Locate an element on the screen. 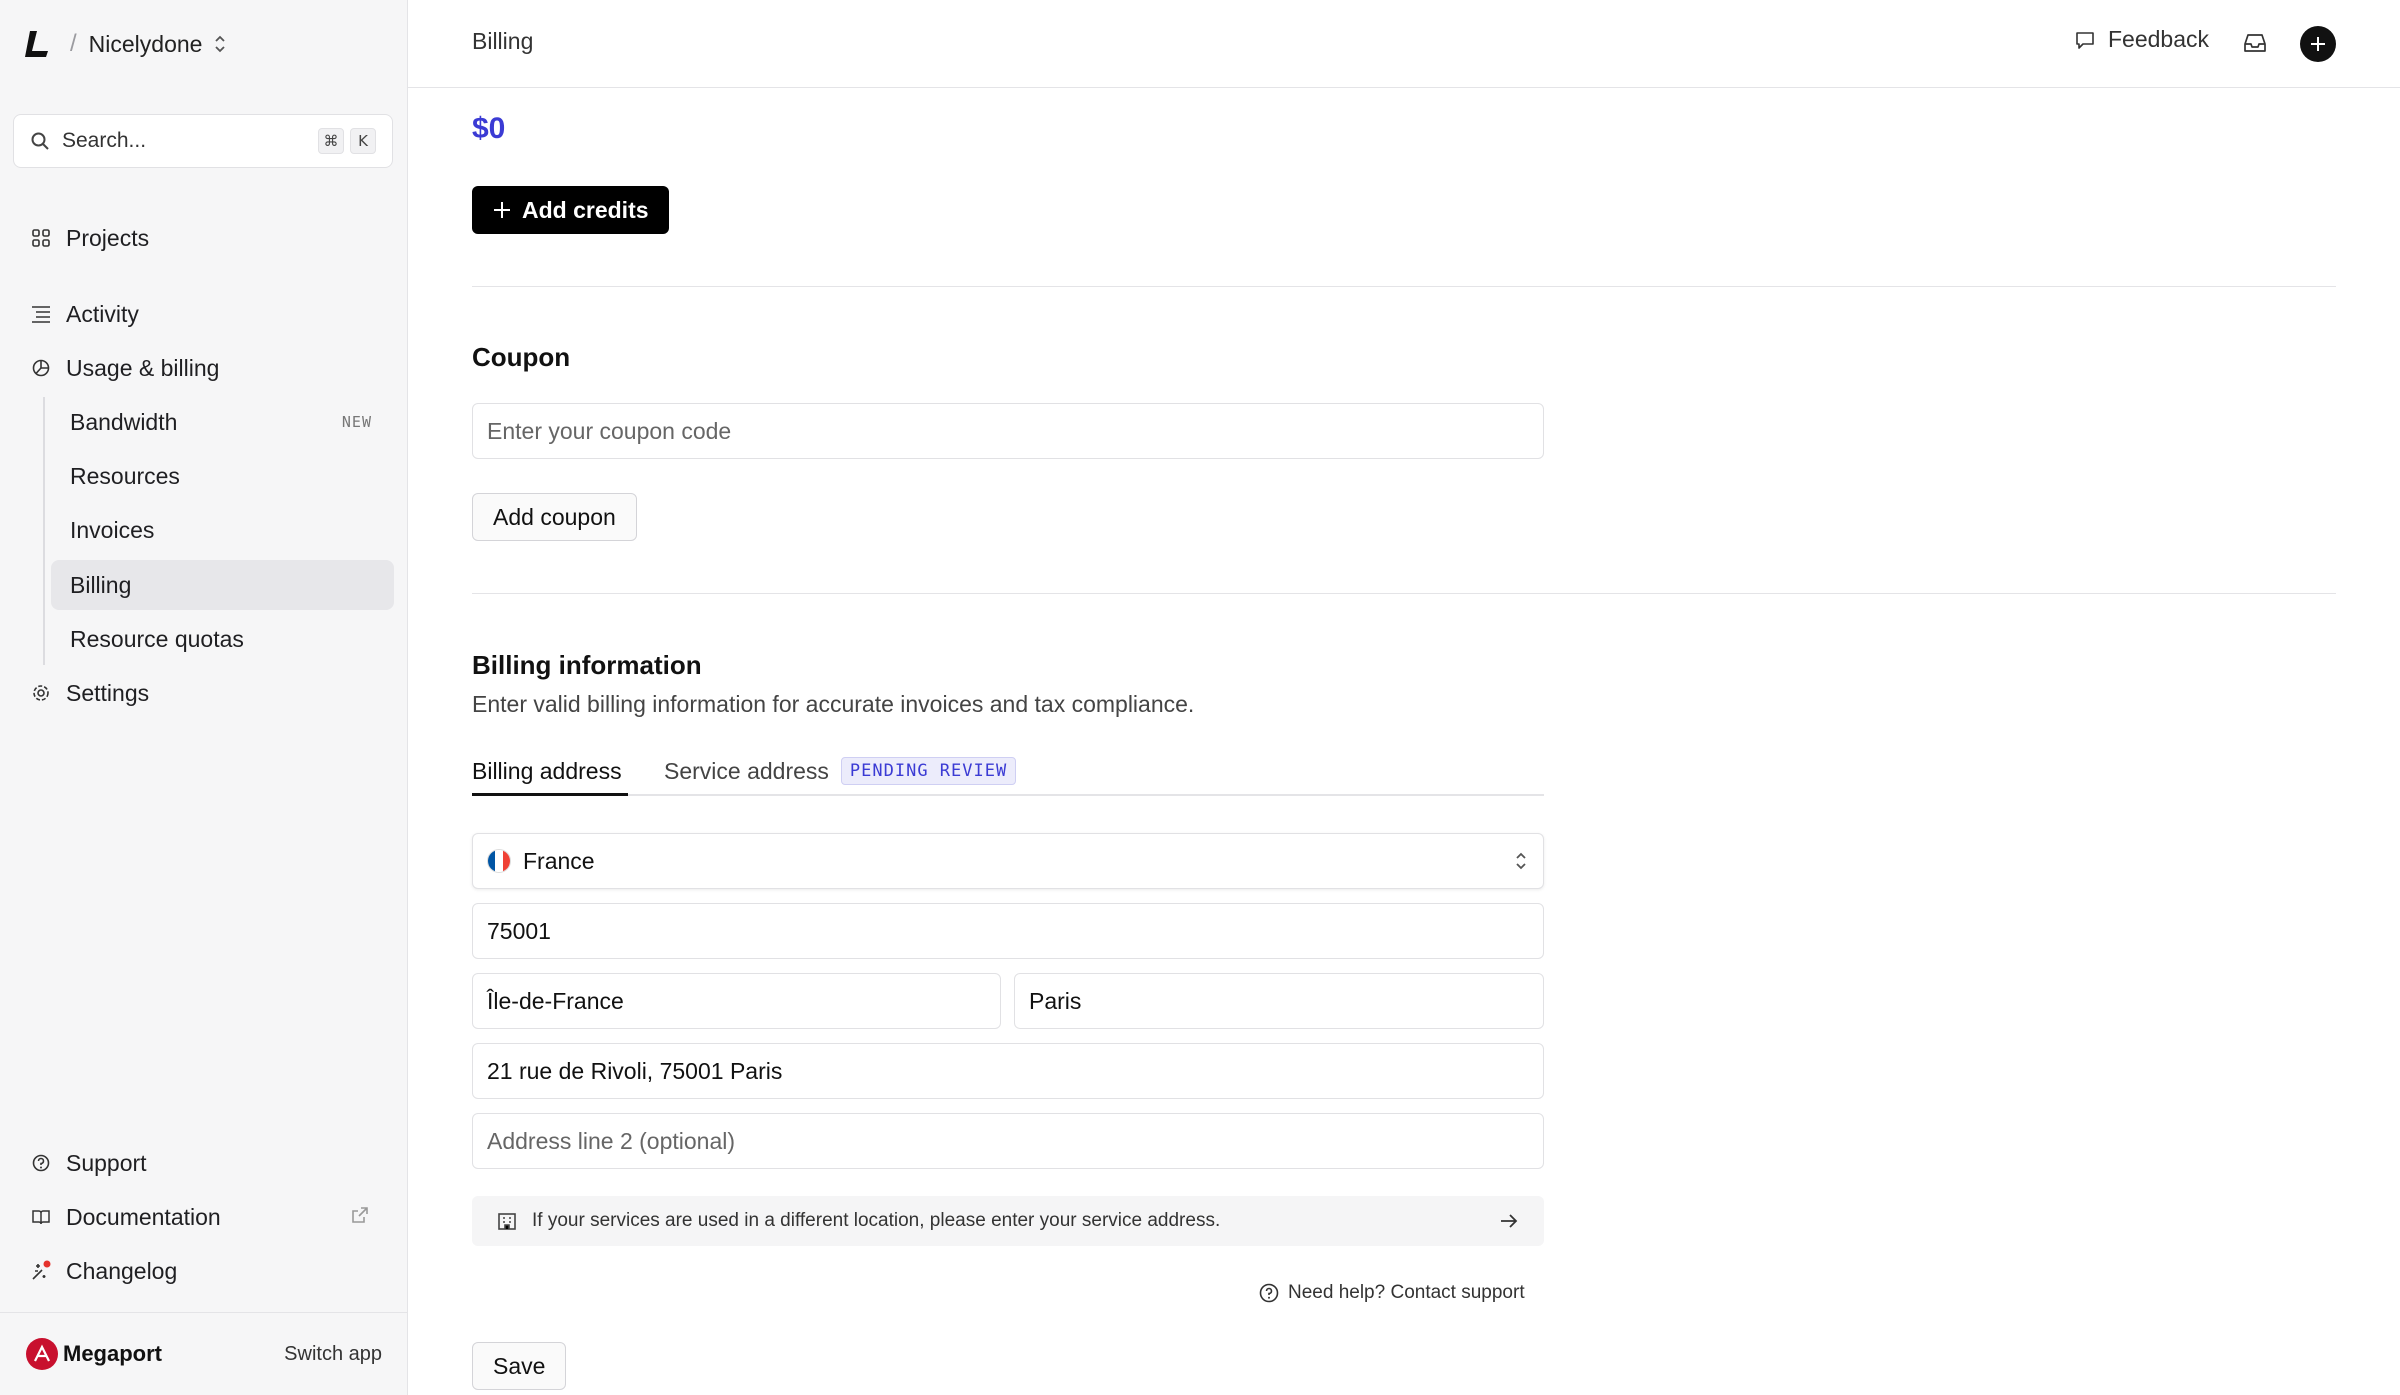 This screenshot has width=2400, height=1395. org-switcher: / Nicelydone is located at coordinates (126, 44).